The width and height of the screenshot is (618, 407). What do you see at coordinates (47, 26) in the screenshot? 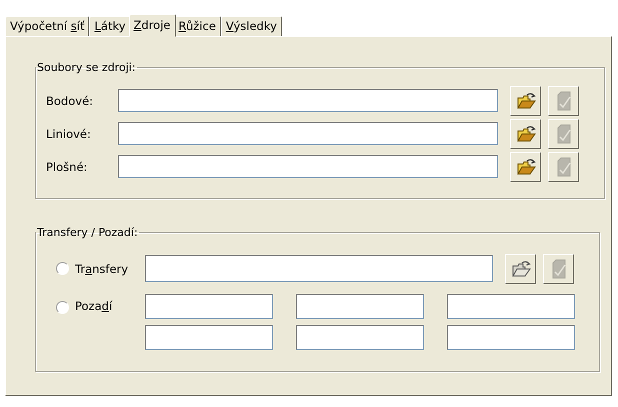
I see `tab: Výpočetní síť` at bounding box center [47, 26].